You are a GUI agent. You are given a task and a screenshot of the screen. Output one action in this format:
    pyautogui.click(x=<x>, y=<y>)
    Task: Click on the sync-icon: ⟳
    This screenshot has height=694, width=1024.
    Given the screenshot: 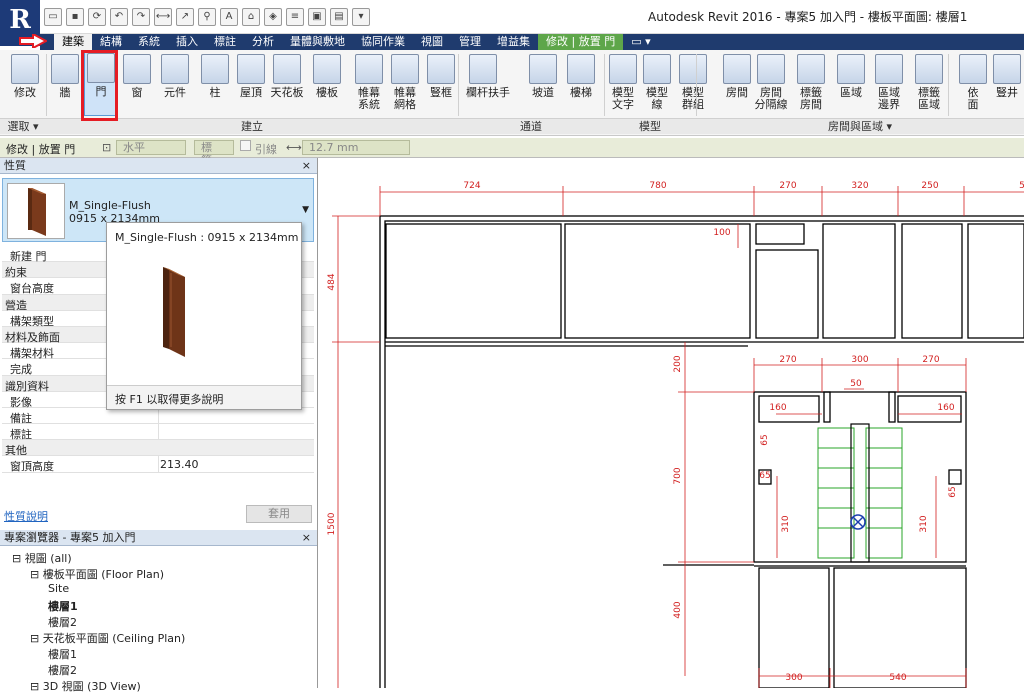 What is the action you would take?
    pyautogui.click(x=97, y=17)
    